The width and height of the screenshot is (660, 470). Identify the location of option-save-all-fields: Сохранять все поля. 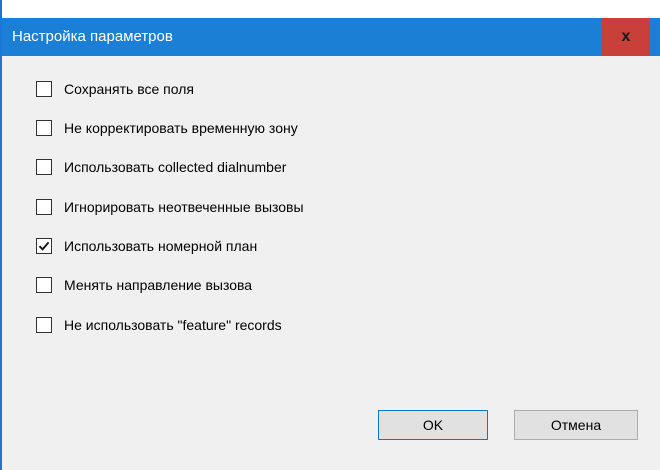
(115, 89).